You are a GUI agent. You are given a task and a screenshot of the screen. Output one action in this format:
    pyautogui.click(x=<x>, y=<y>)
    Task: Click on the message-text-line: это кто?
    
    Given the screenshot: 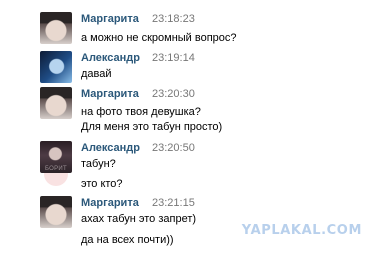 What is the action you would take?
    pyautogui.click(x=102, y=184)
    